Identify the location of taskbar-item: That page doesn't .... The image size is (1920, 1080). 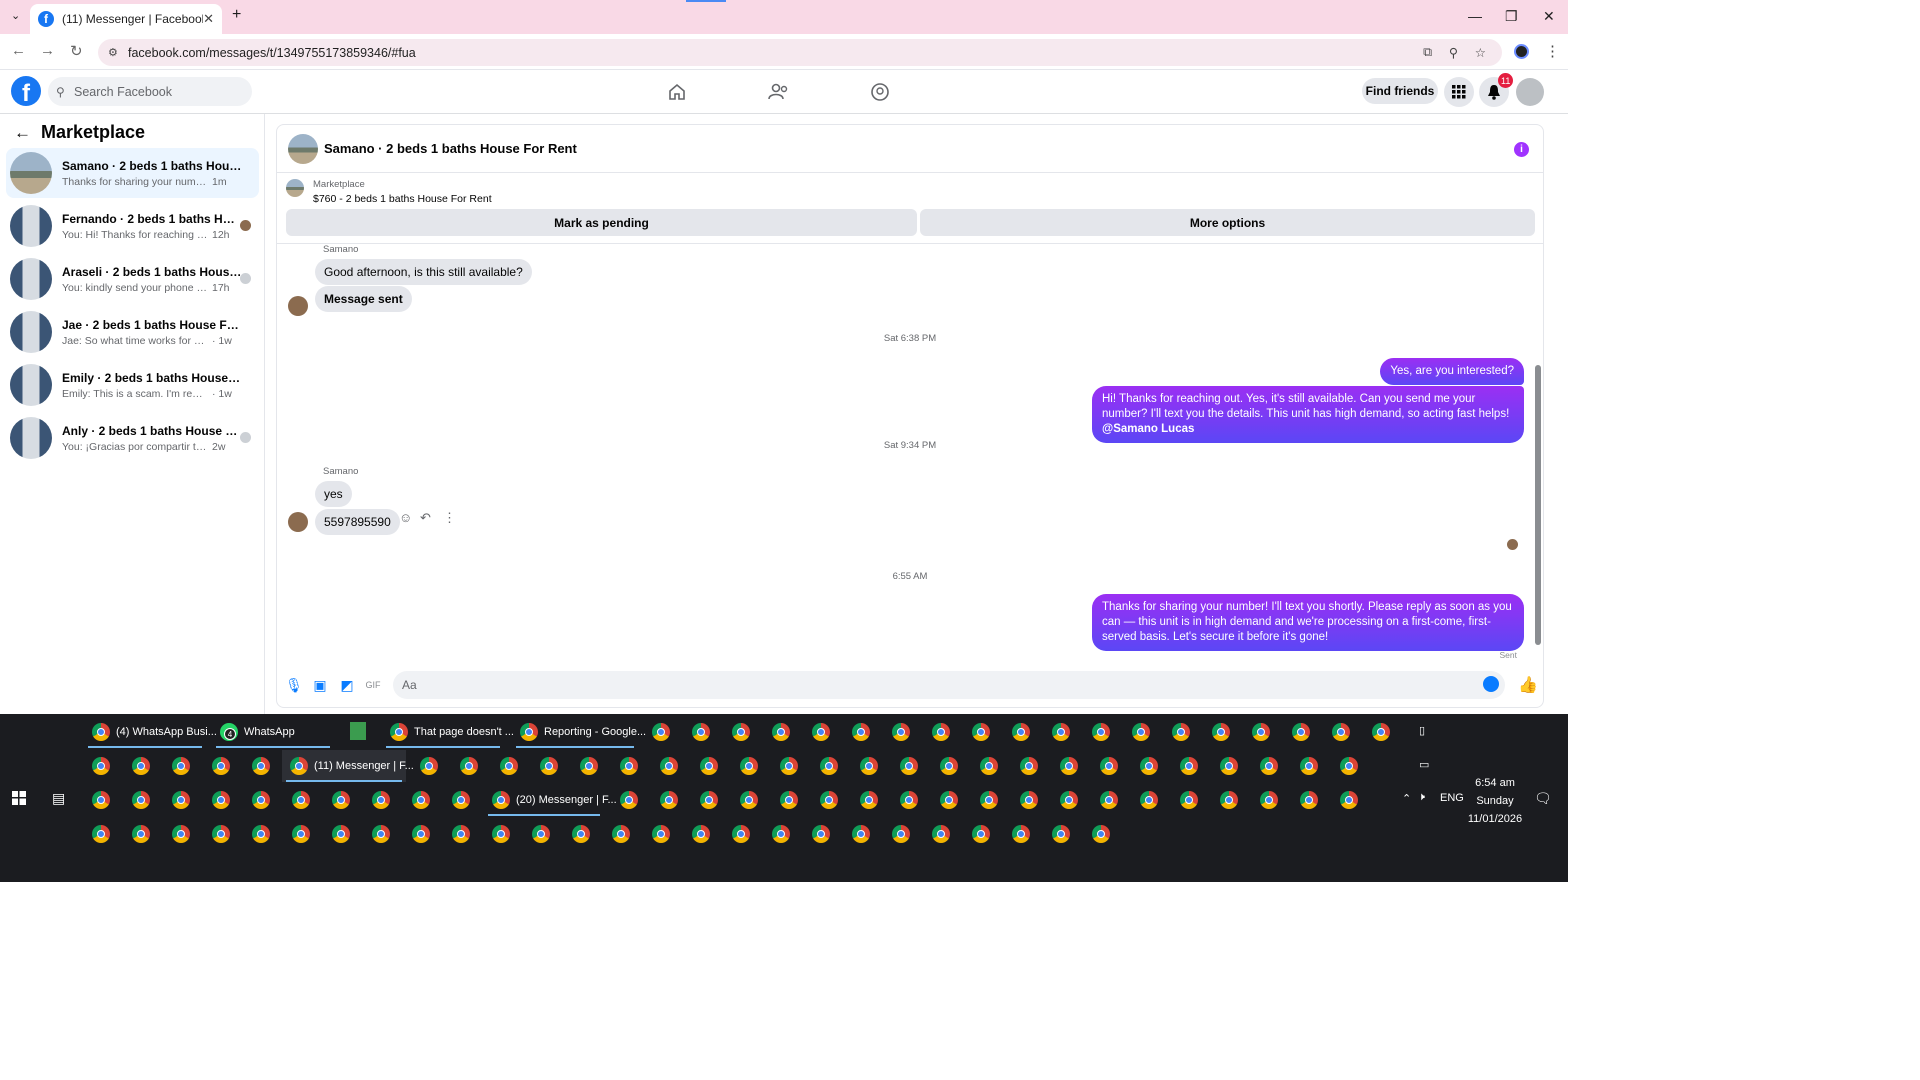
(448, 732).